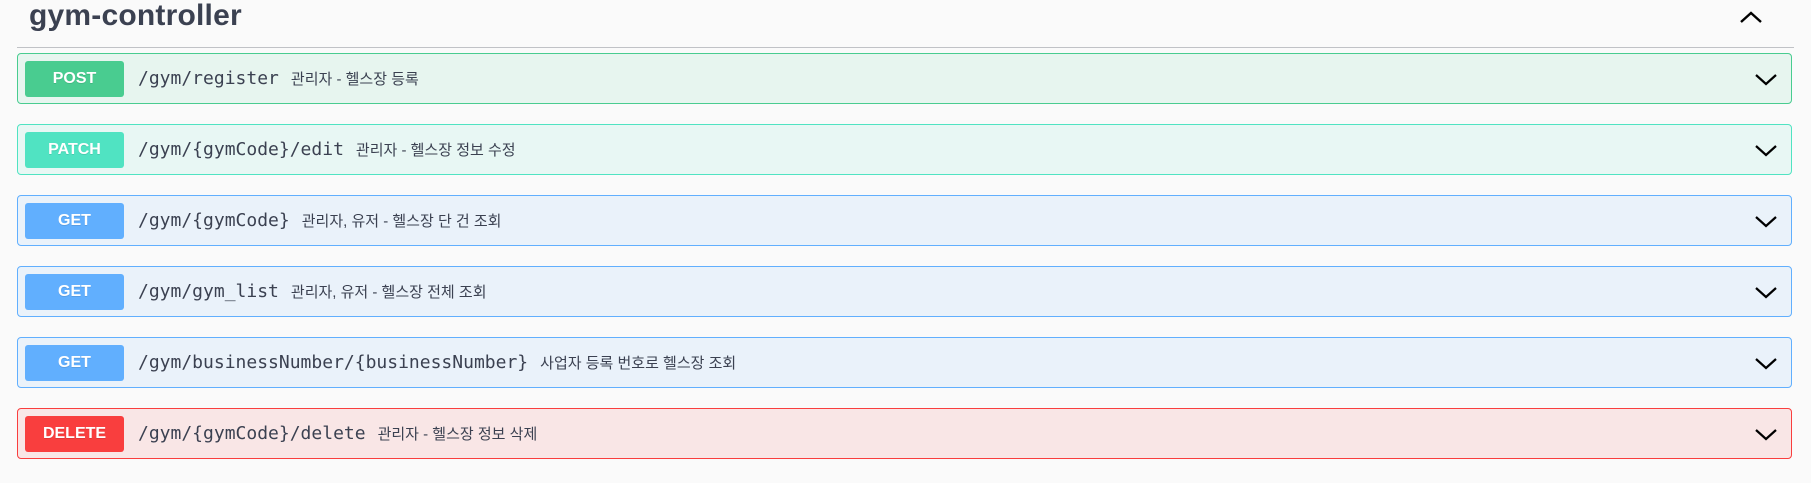 This screenshot has height=483, width=1811. What do you see at coordinates (74, 149) in the screenshot?
I see `method-badge: PATCH` at bounding box center [74, 149].